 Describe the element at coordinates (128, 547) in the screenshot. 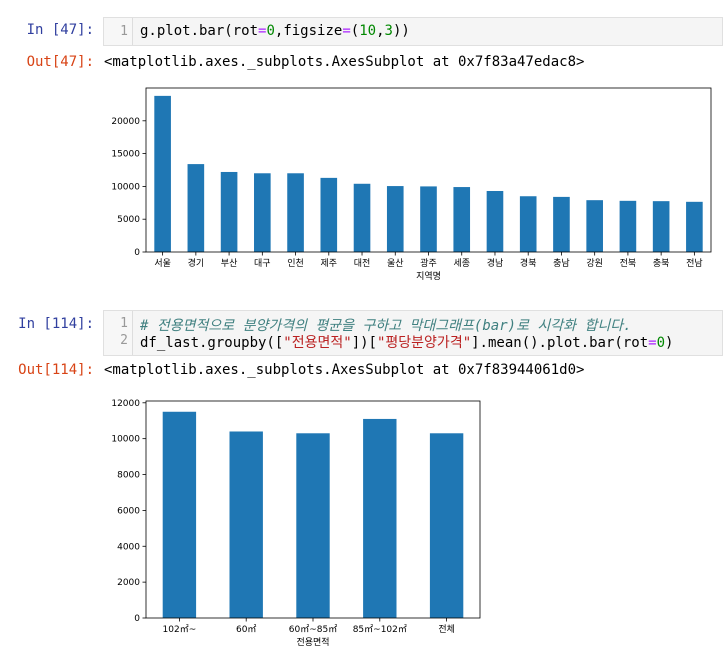

I see `y-tick-label: 4000` at that location.